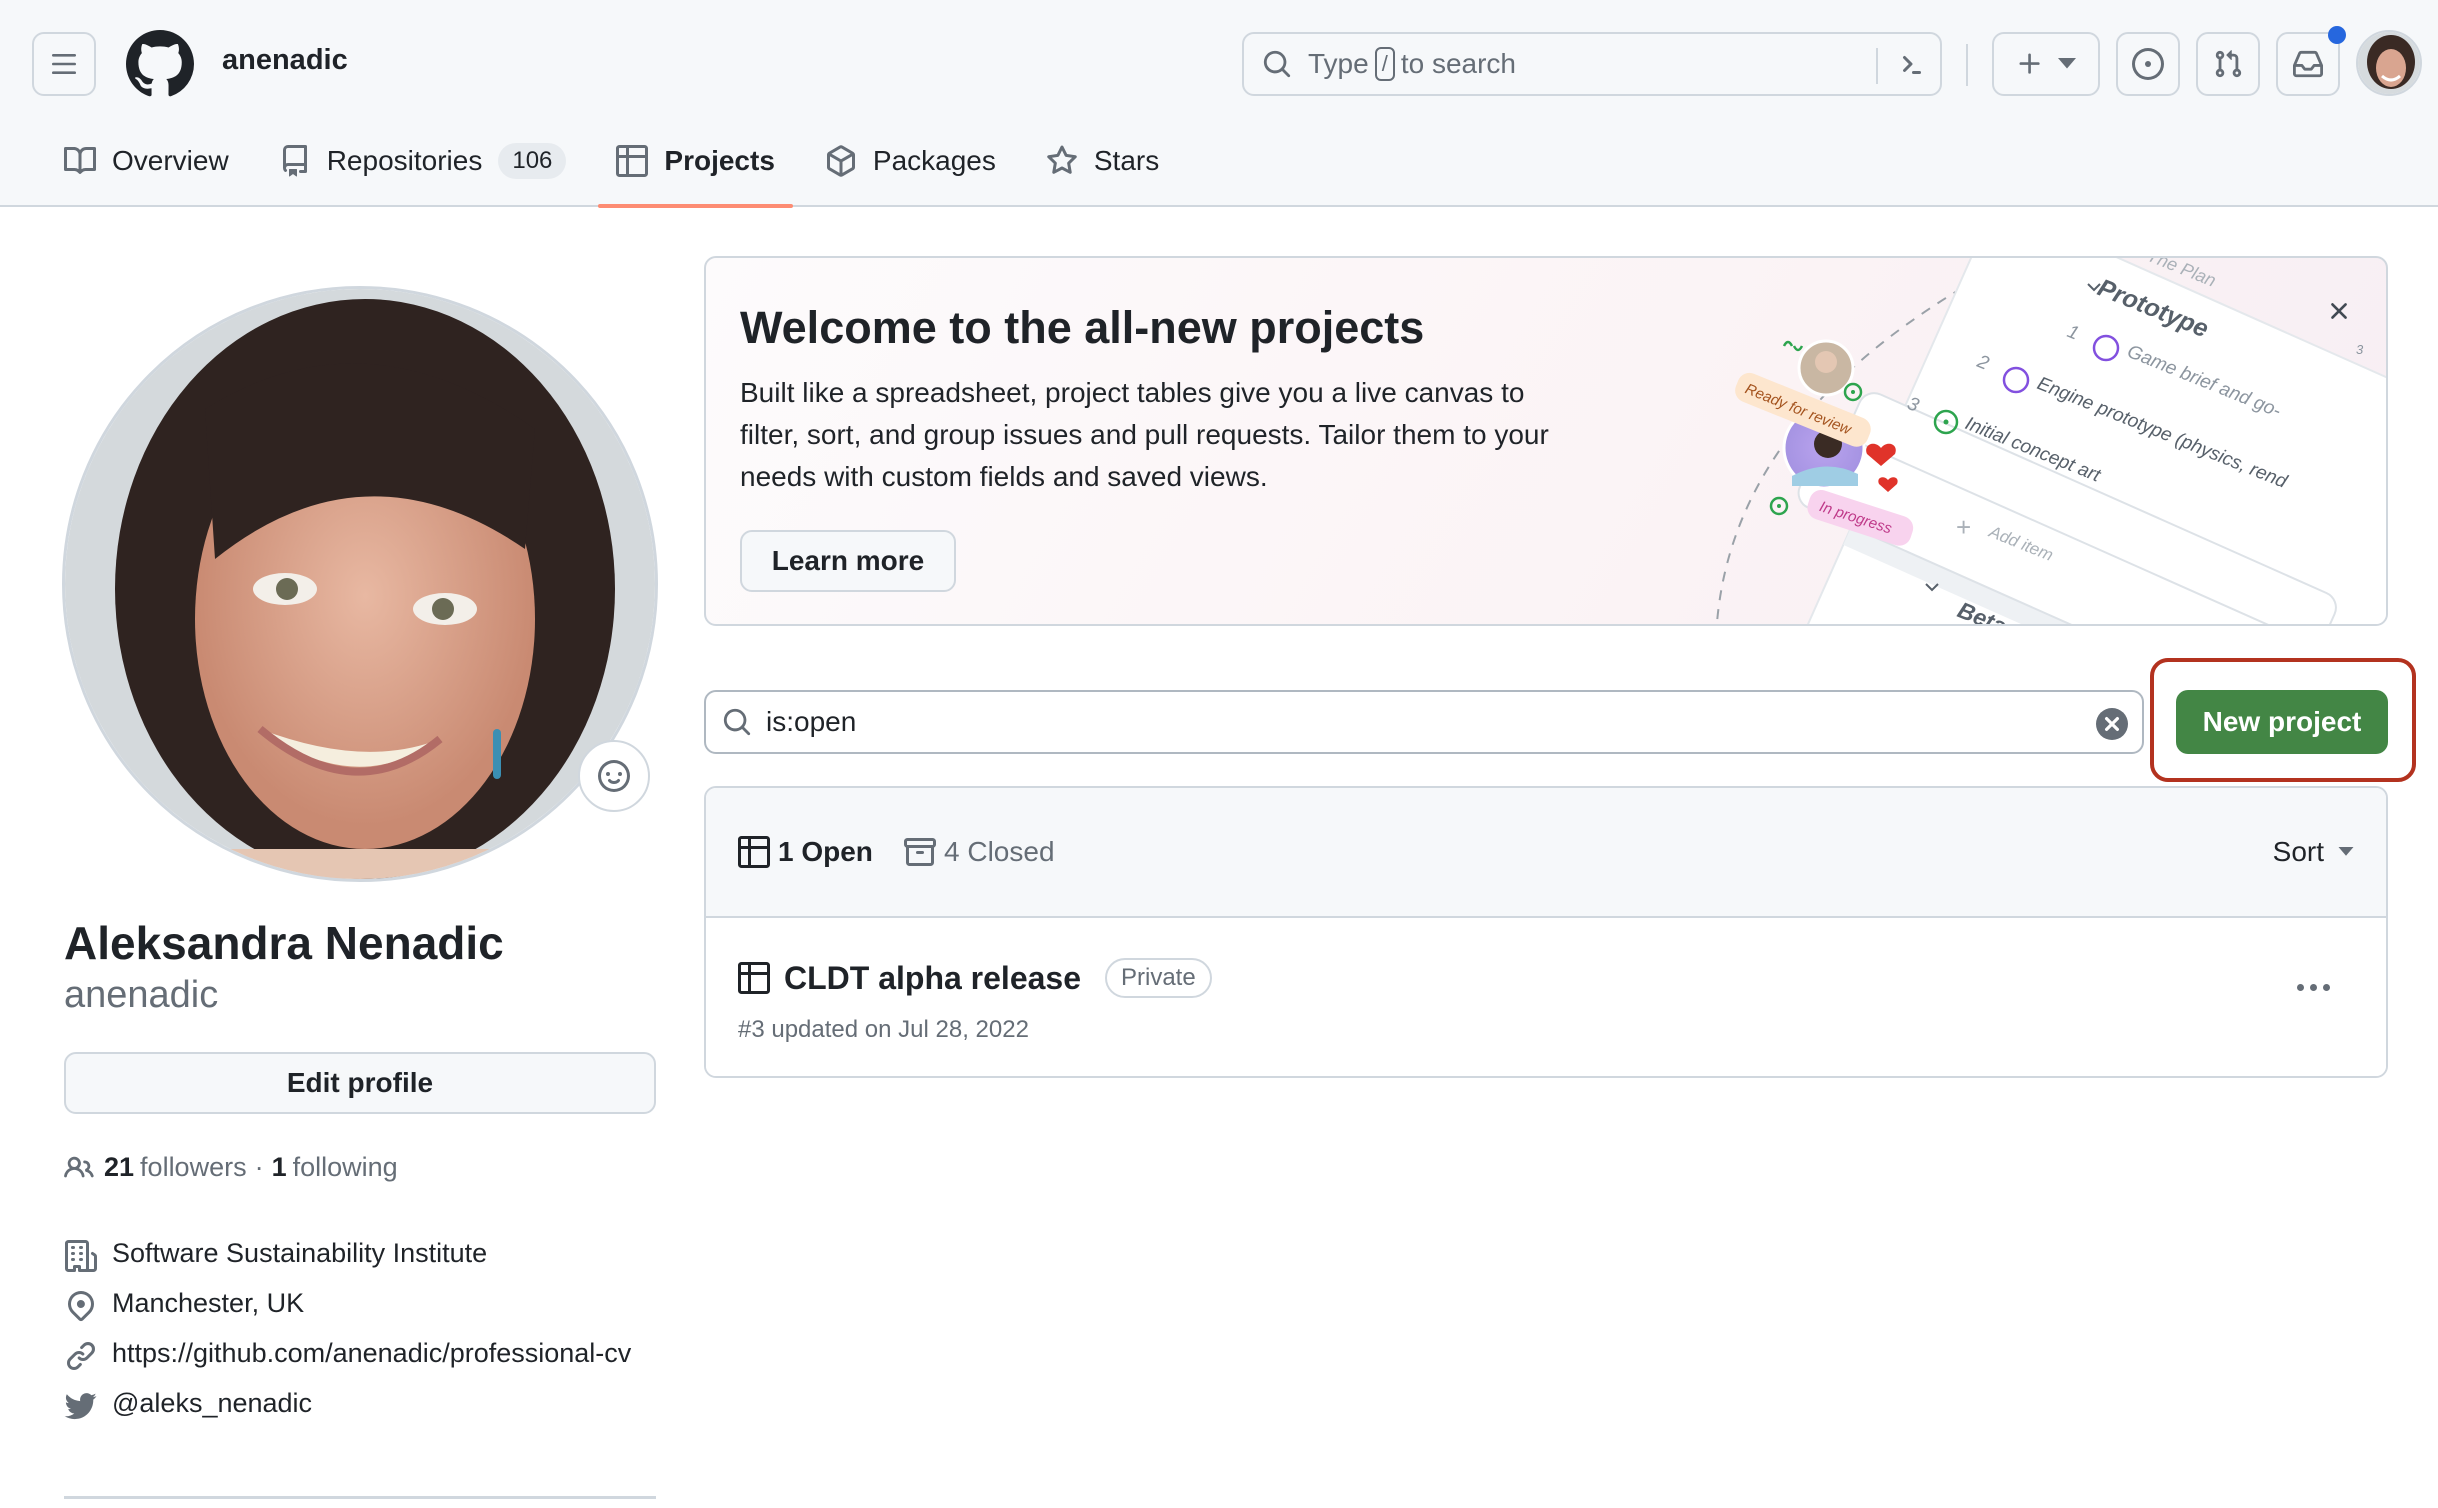 The image size is (2438, 1508). I want to click on project-title: CLDT alpha release Private, so click(975, 978).